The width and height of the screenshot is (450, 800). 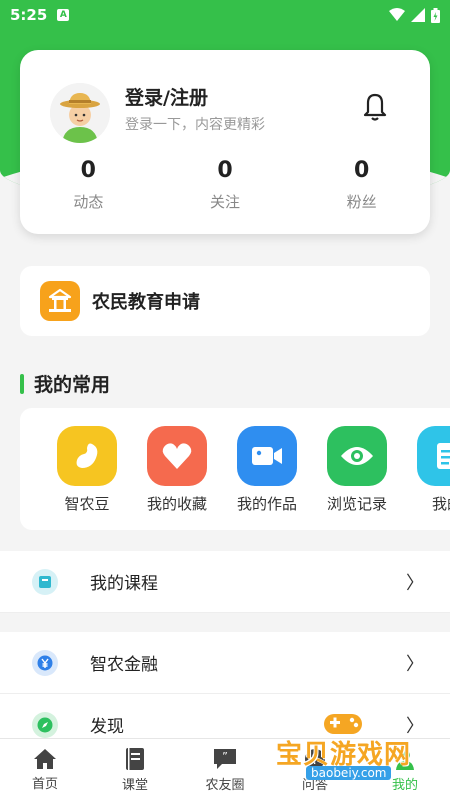 I want to click on nav-qa: ? 问答, so click(x=315, y=769).